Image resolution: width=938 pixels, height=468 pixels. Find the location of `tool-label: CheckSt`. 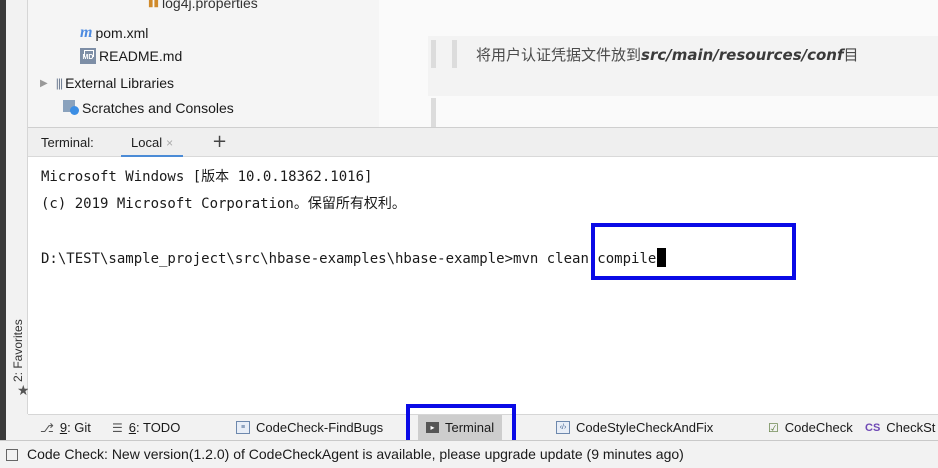

tool-label: CheckSt is located at coordinates (911, 427).